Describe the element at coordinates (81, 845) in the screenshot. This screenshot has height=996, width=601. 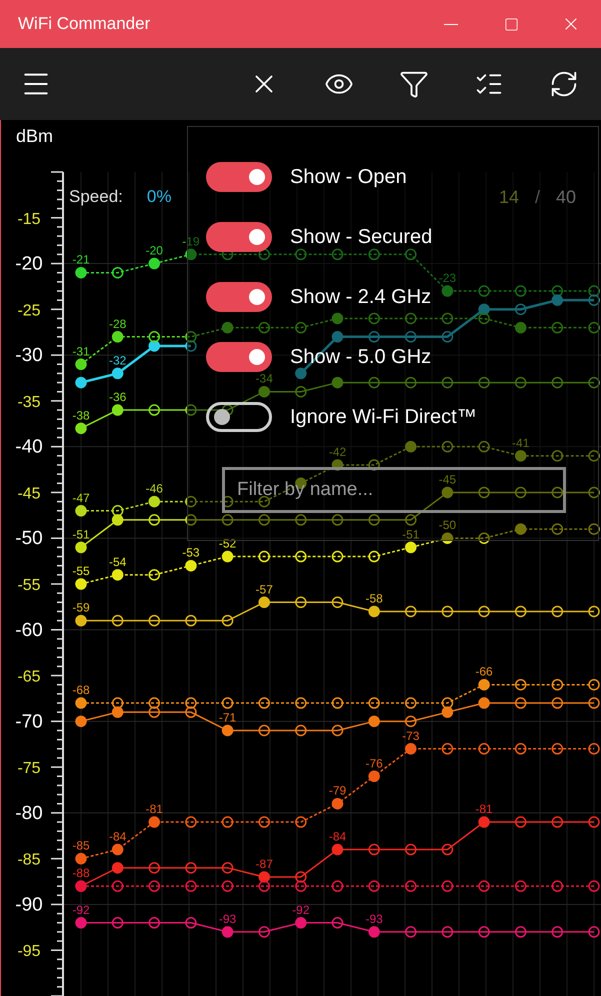
I see `data-label: -85` at that location.